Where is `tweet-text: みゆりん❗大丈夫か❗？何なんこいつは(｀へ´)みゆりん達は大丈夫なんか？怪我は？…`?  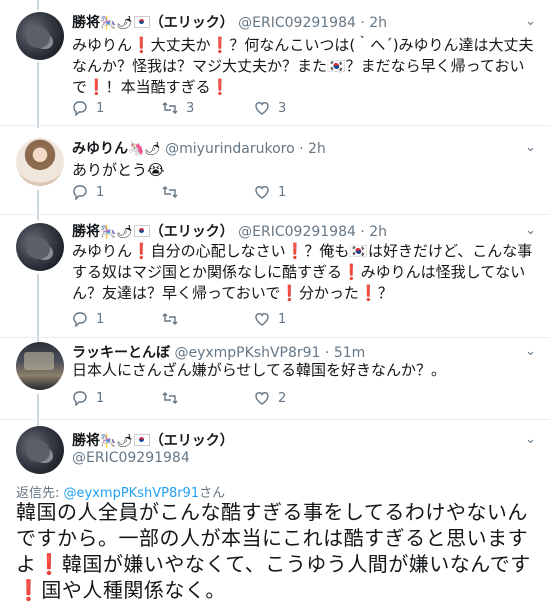
tweet-text: みゆりん❗大丈夫か❗？何なんこいつは(｀へ´)みゆりん達は大丈夫なんか？怪我は？… is located at coordinates (303, 66).